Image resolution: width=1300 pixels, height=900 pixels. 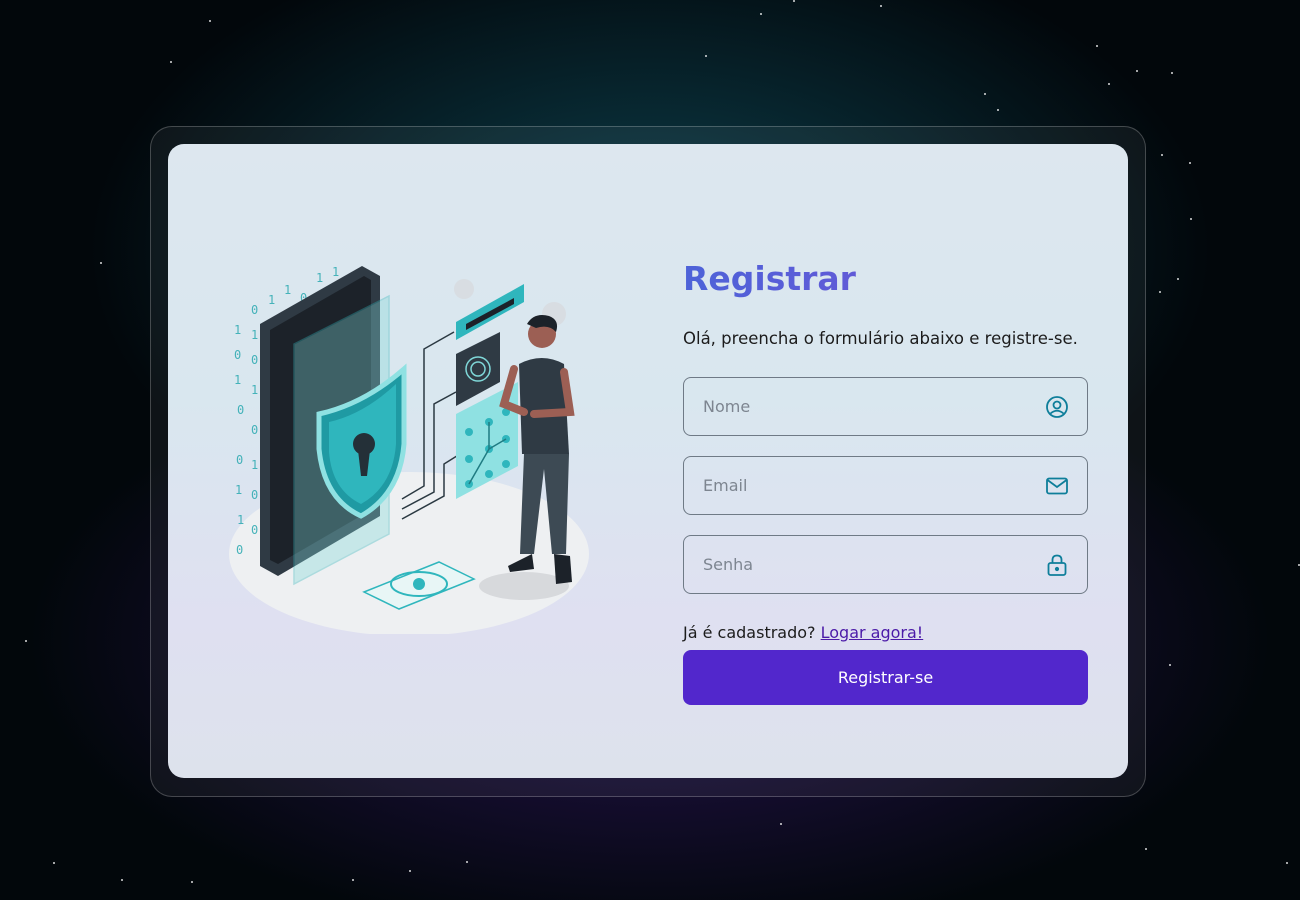 What do you see at coordinates (874, 564) in the screenshot?
I see `password-input` at bounding box center [874, 564].